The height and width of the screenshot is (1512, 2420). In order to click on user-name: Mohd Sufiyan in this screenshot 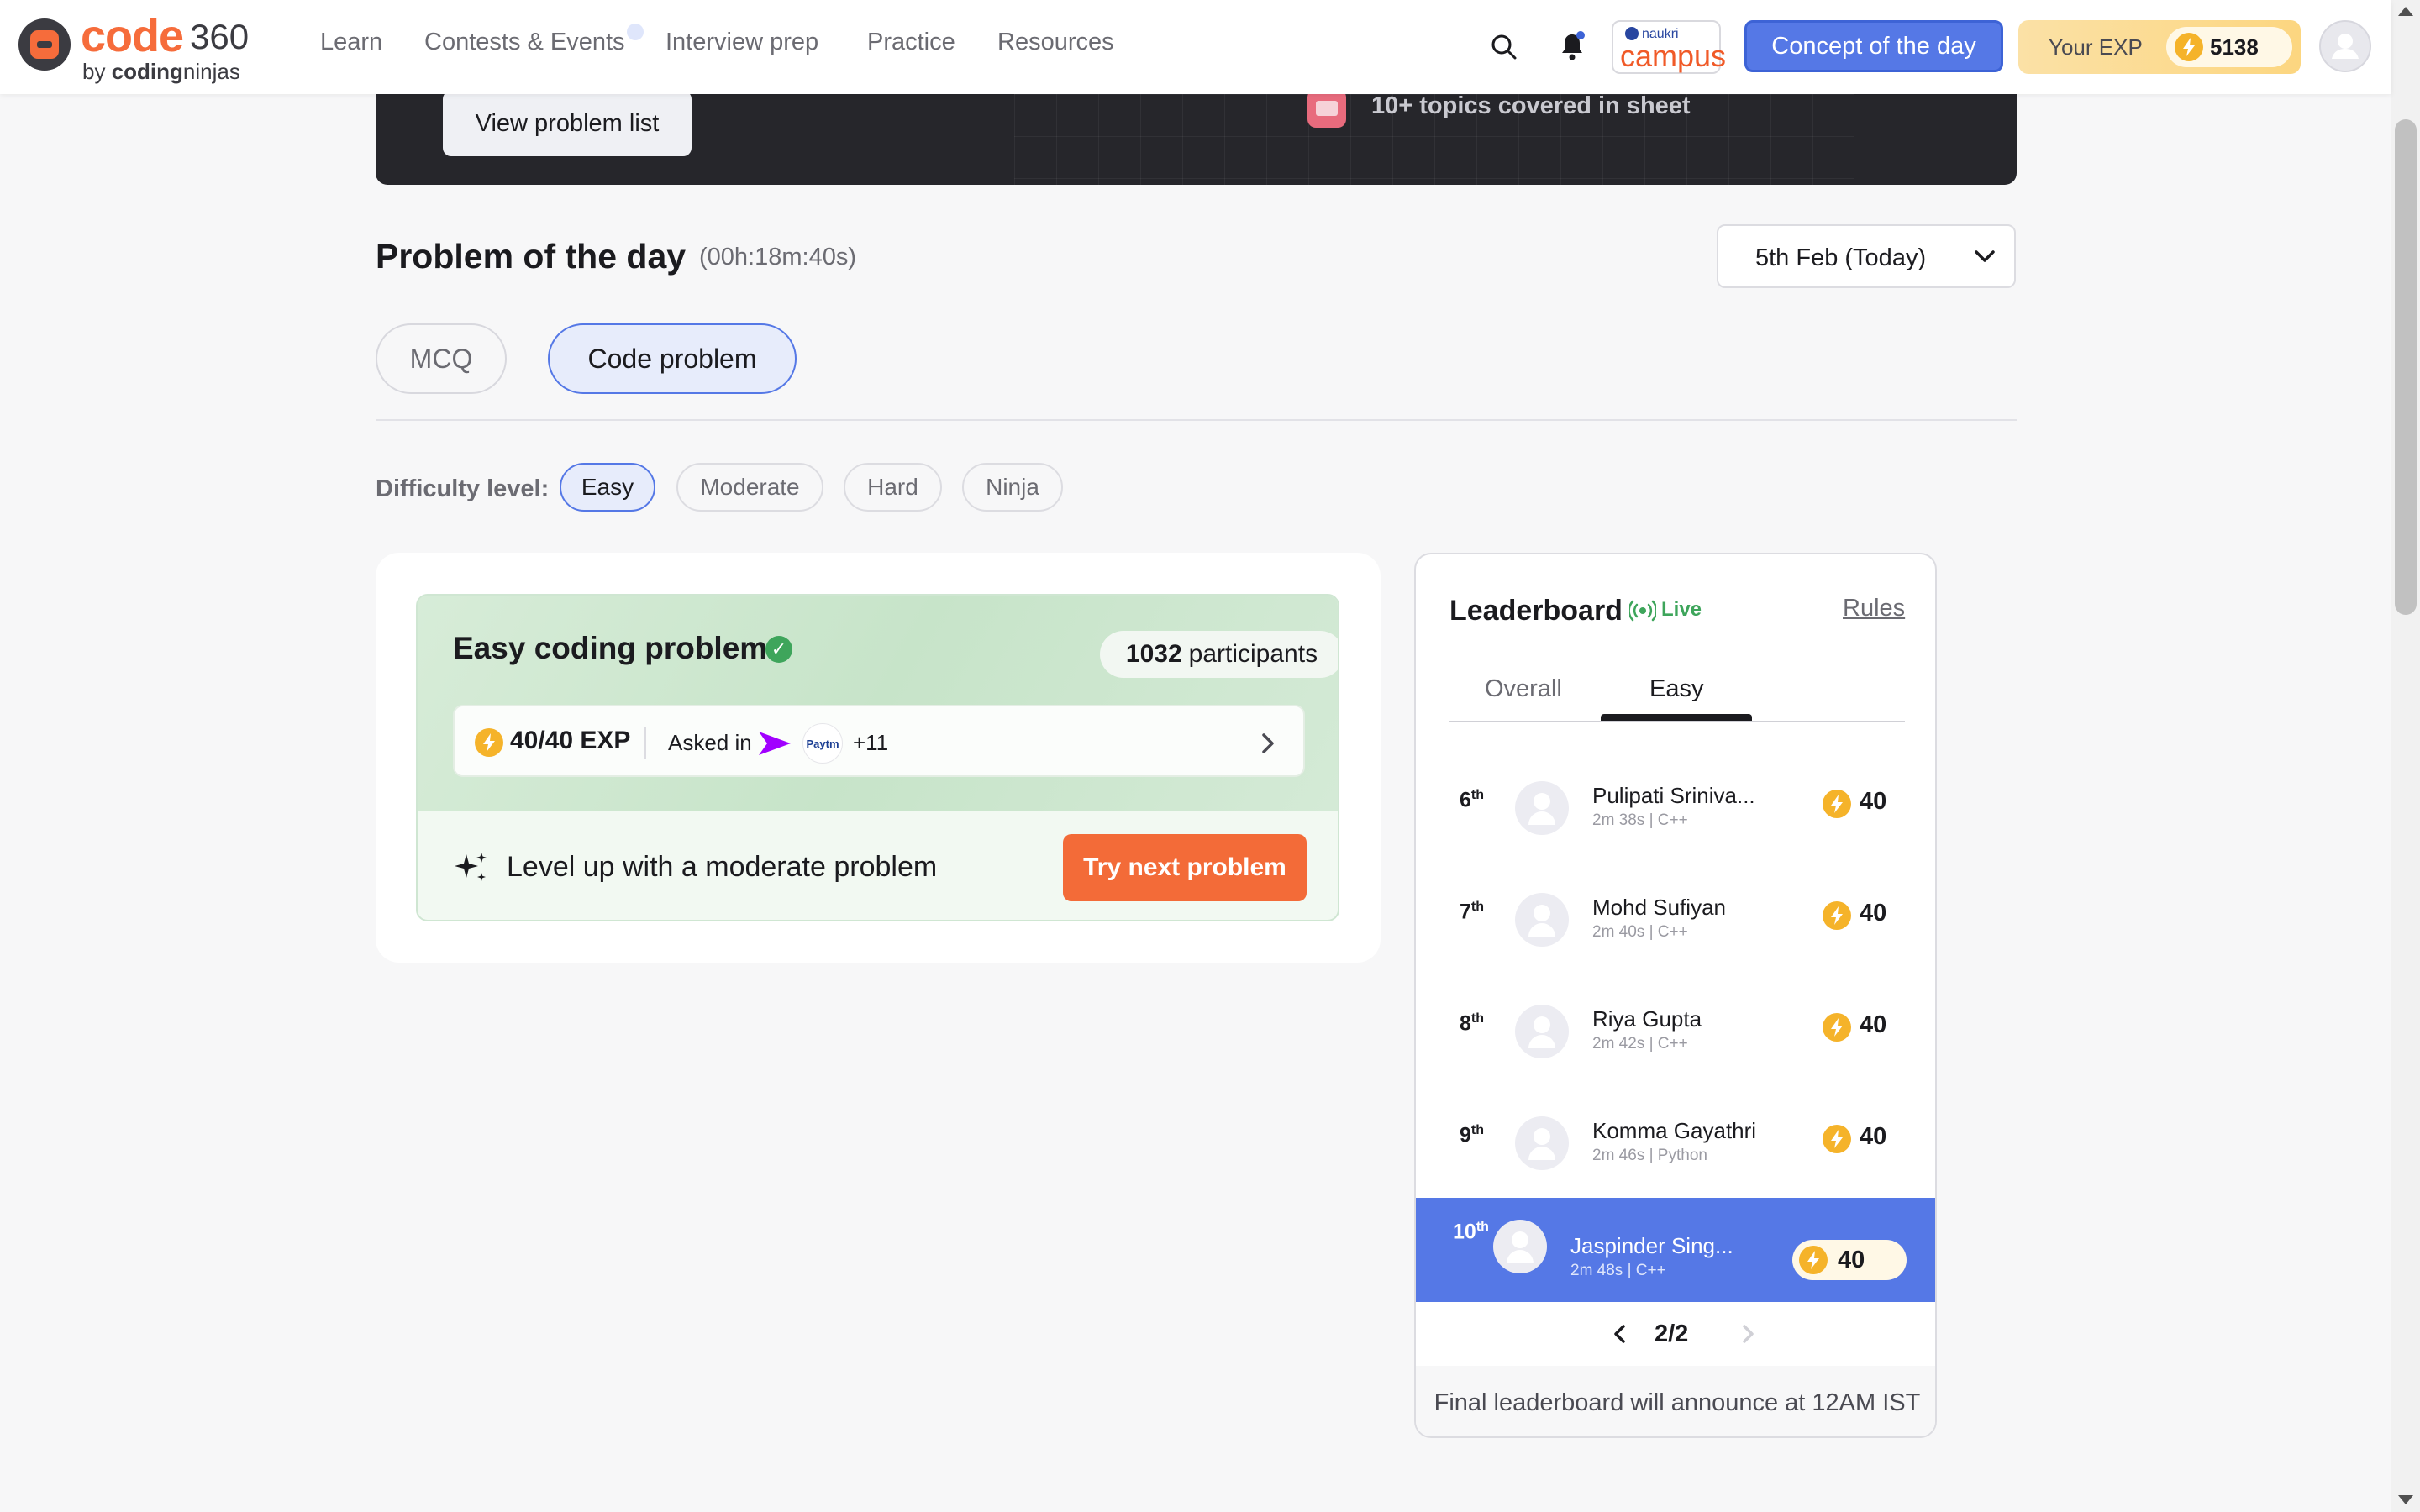, I will do `click(1659, 907)`.